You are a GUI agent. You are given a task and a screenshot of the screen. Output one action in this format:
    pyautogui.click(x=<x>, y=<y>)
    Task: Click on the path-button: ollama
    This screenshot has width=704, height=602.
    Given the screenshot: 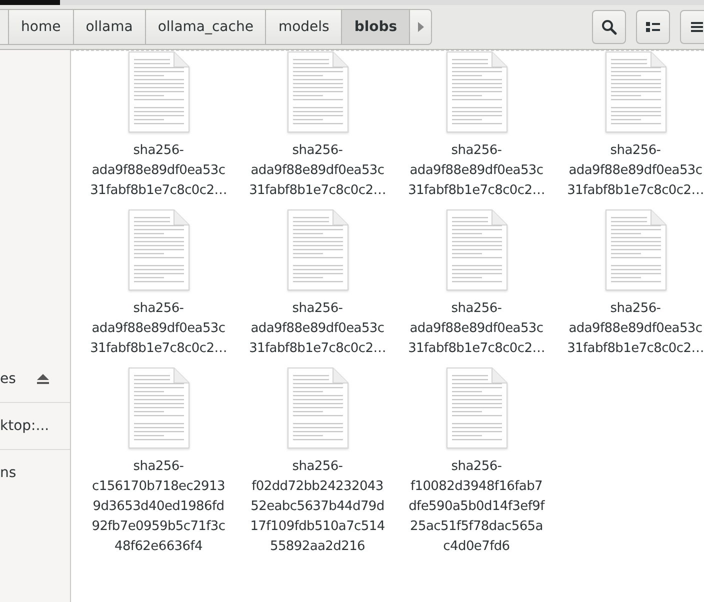 What is the action you would take?
    pyautogui.click(x=110, y=27)
    